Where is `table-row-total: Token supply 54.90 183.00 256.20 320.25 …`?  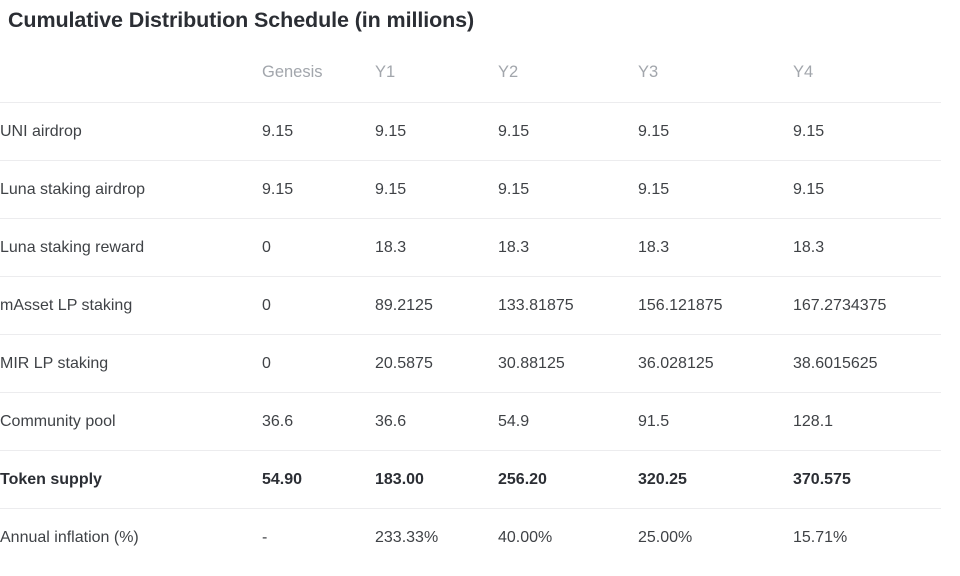
table-row-total: Token supply 54.90 183.00 256.20 320.25 … is located at coordinates (470, 479).